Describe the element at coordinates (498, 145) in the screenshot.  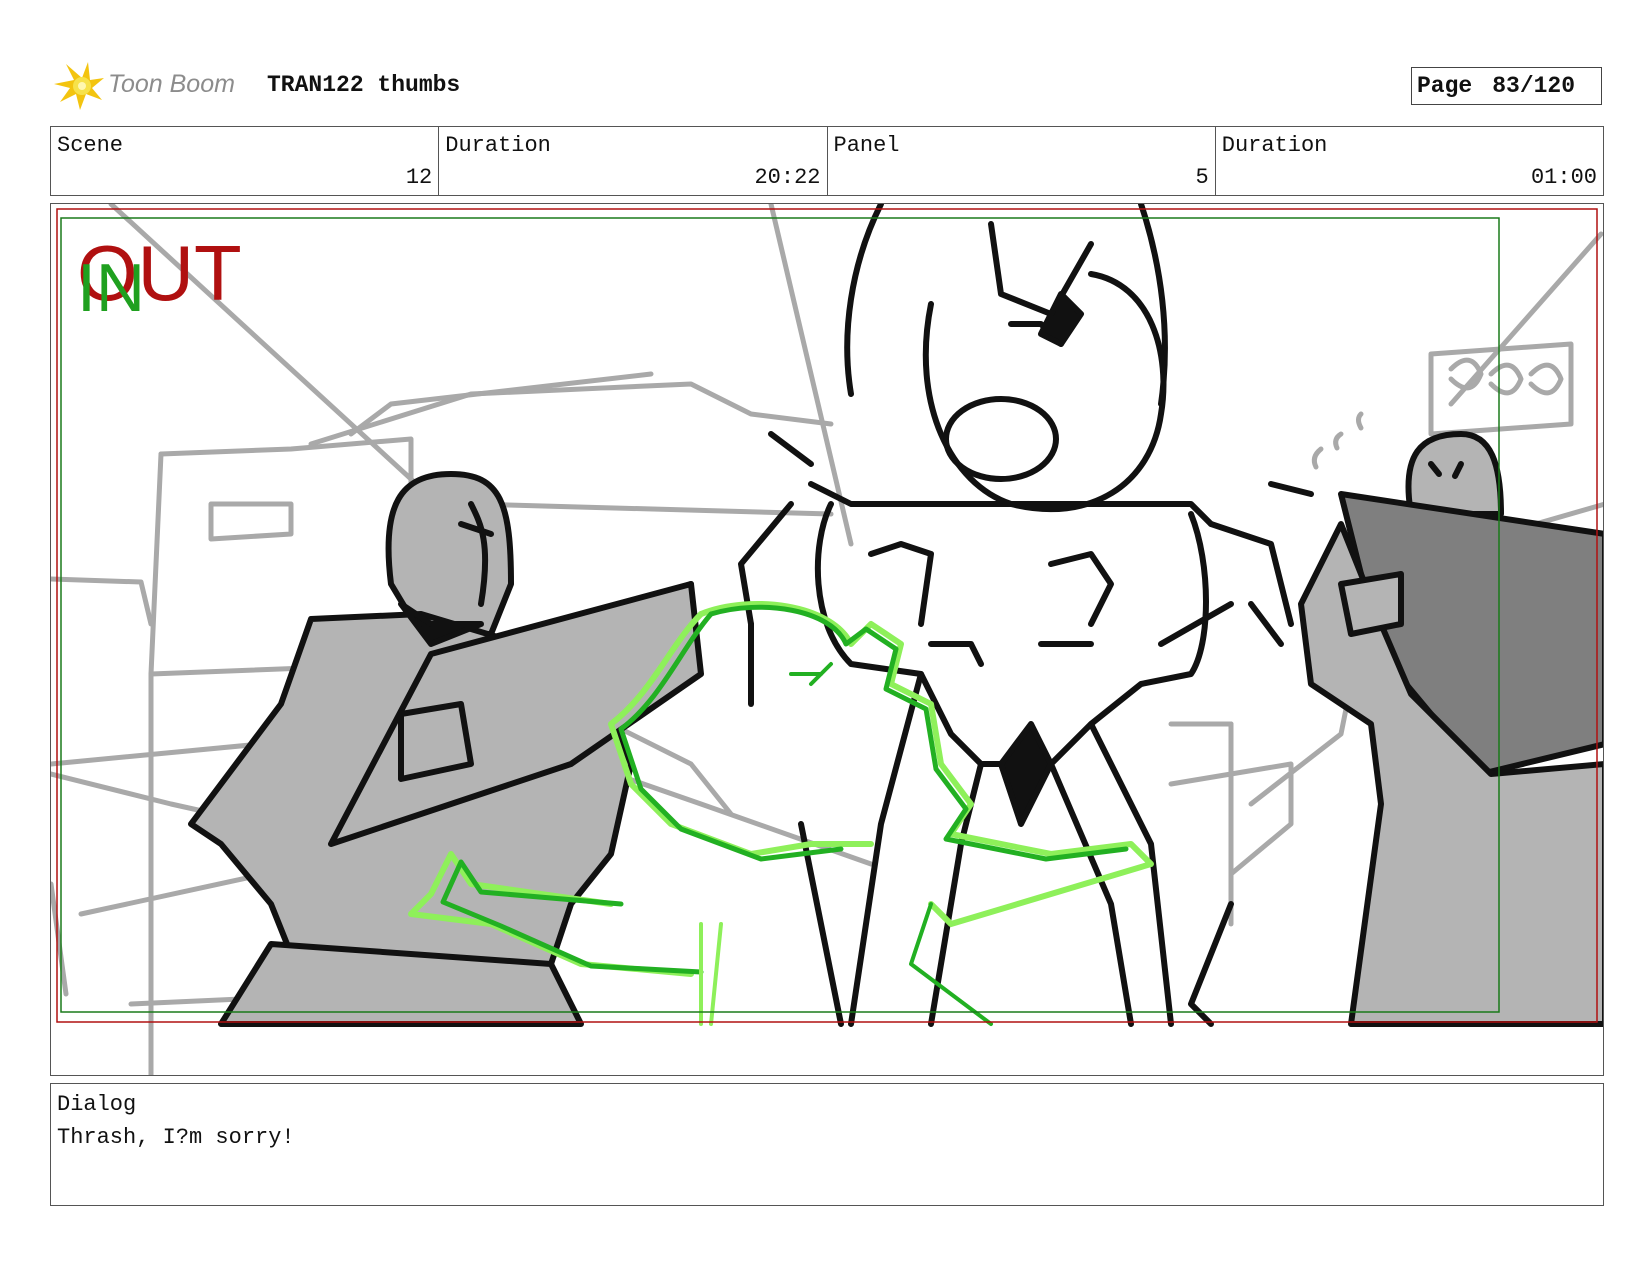
I see `scene-duration-label: Duration` at that location.